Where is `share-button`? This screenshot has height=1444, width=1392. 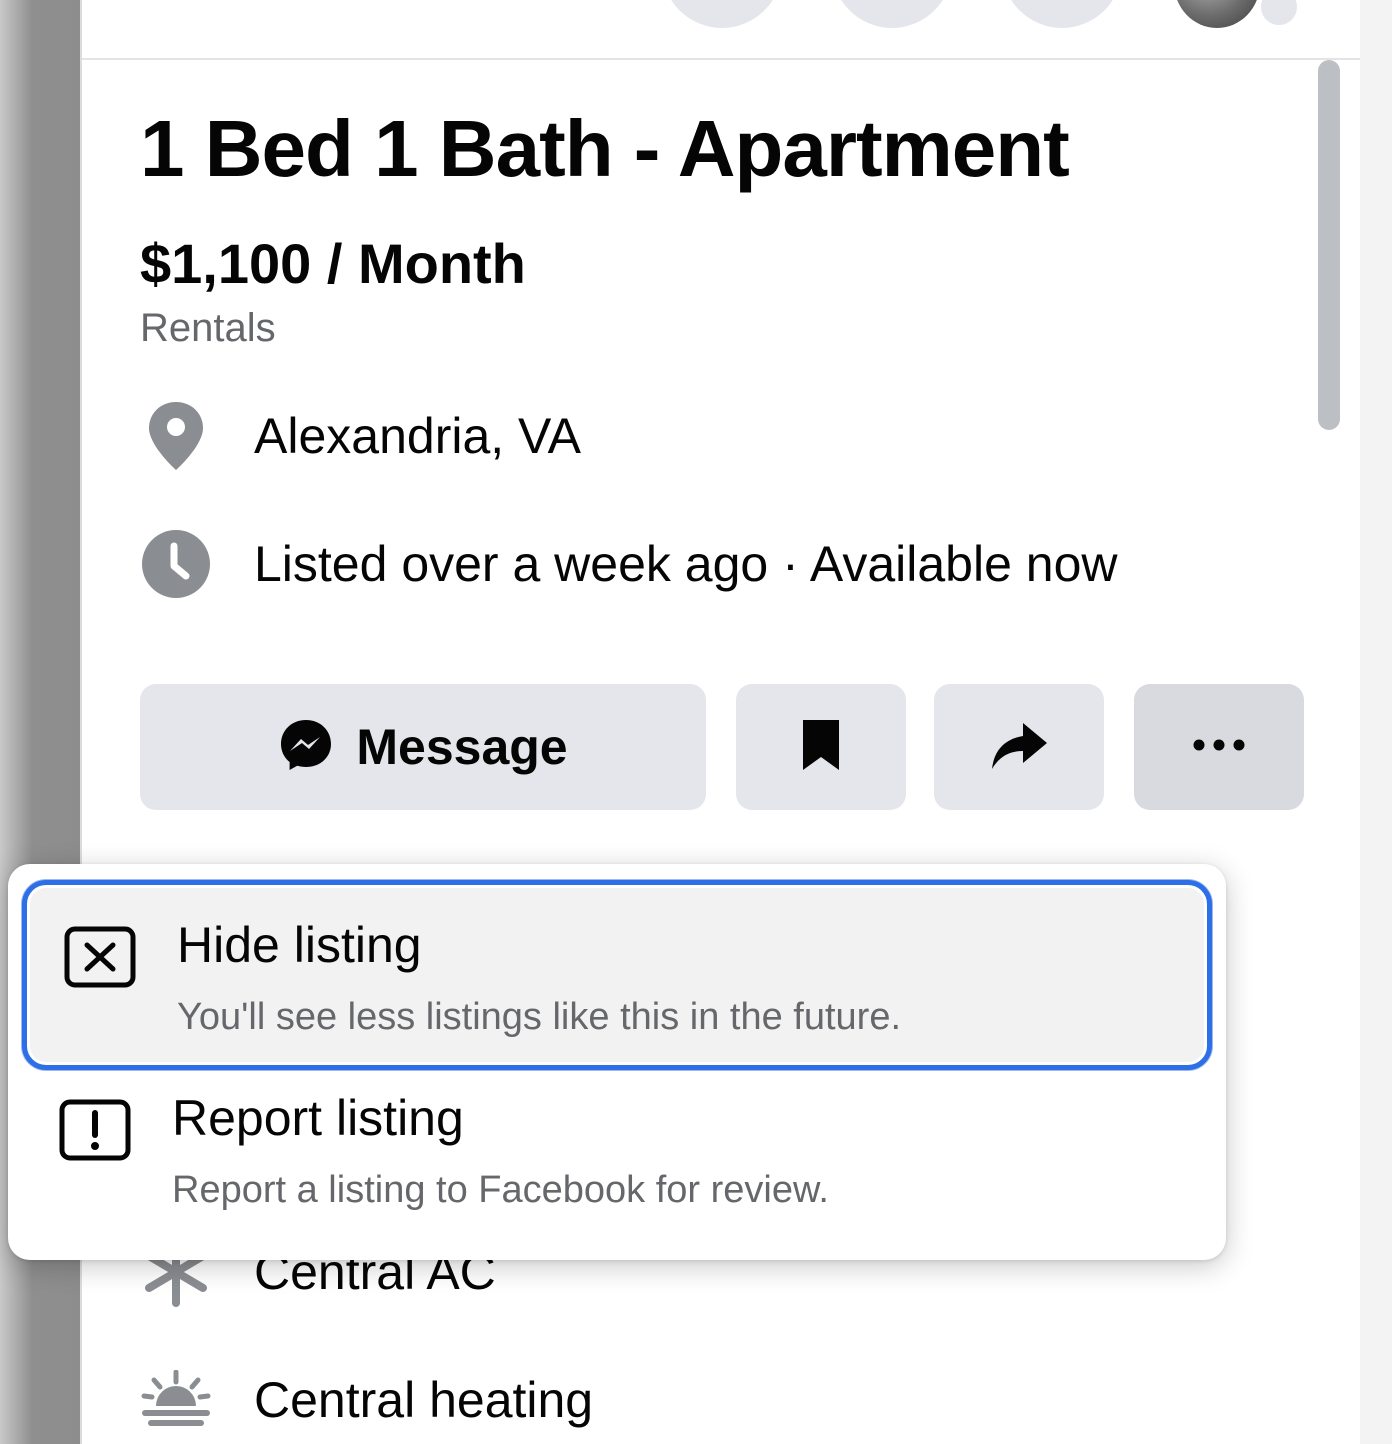 share-button is located at coordinates (1019, 747).